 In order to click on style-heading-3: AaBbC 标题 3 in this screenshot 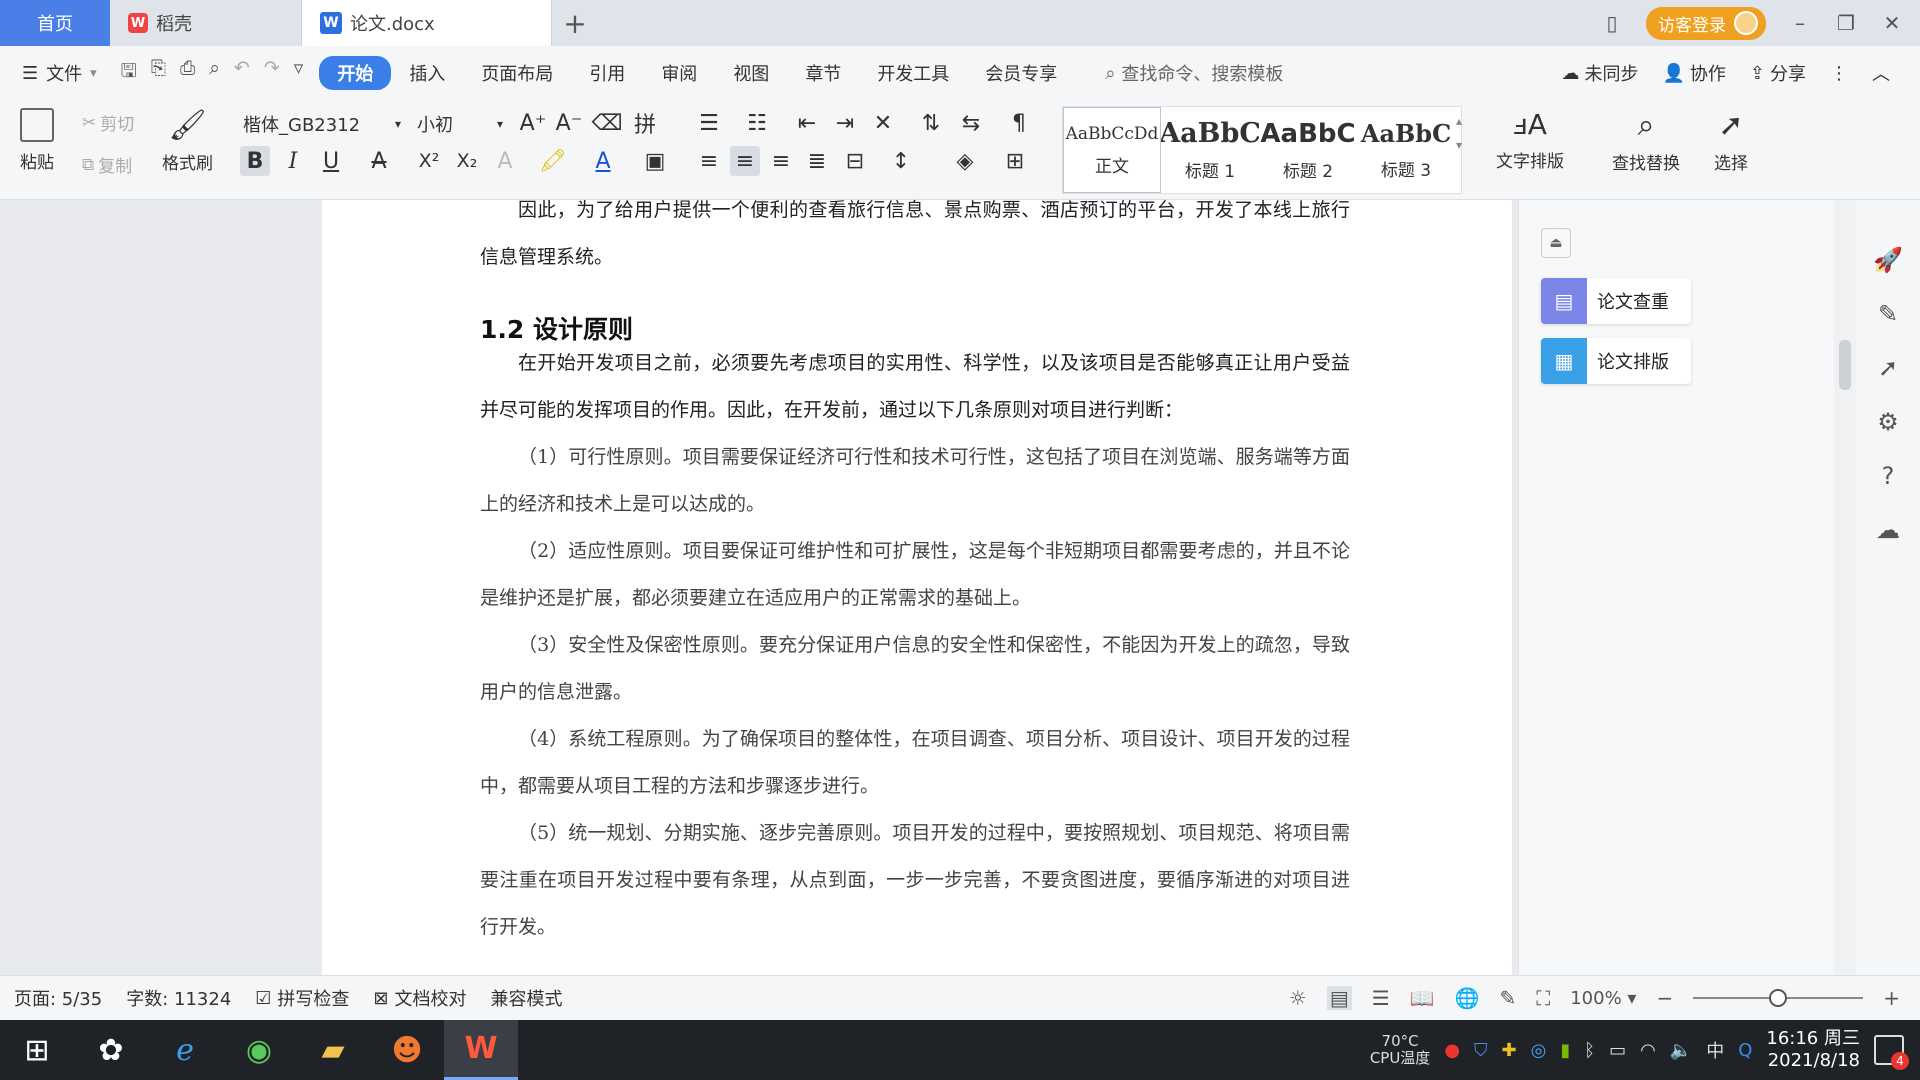, I will do `click(1406, 150)`.